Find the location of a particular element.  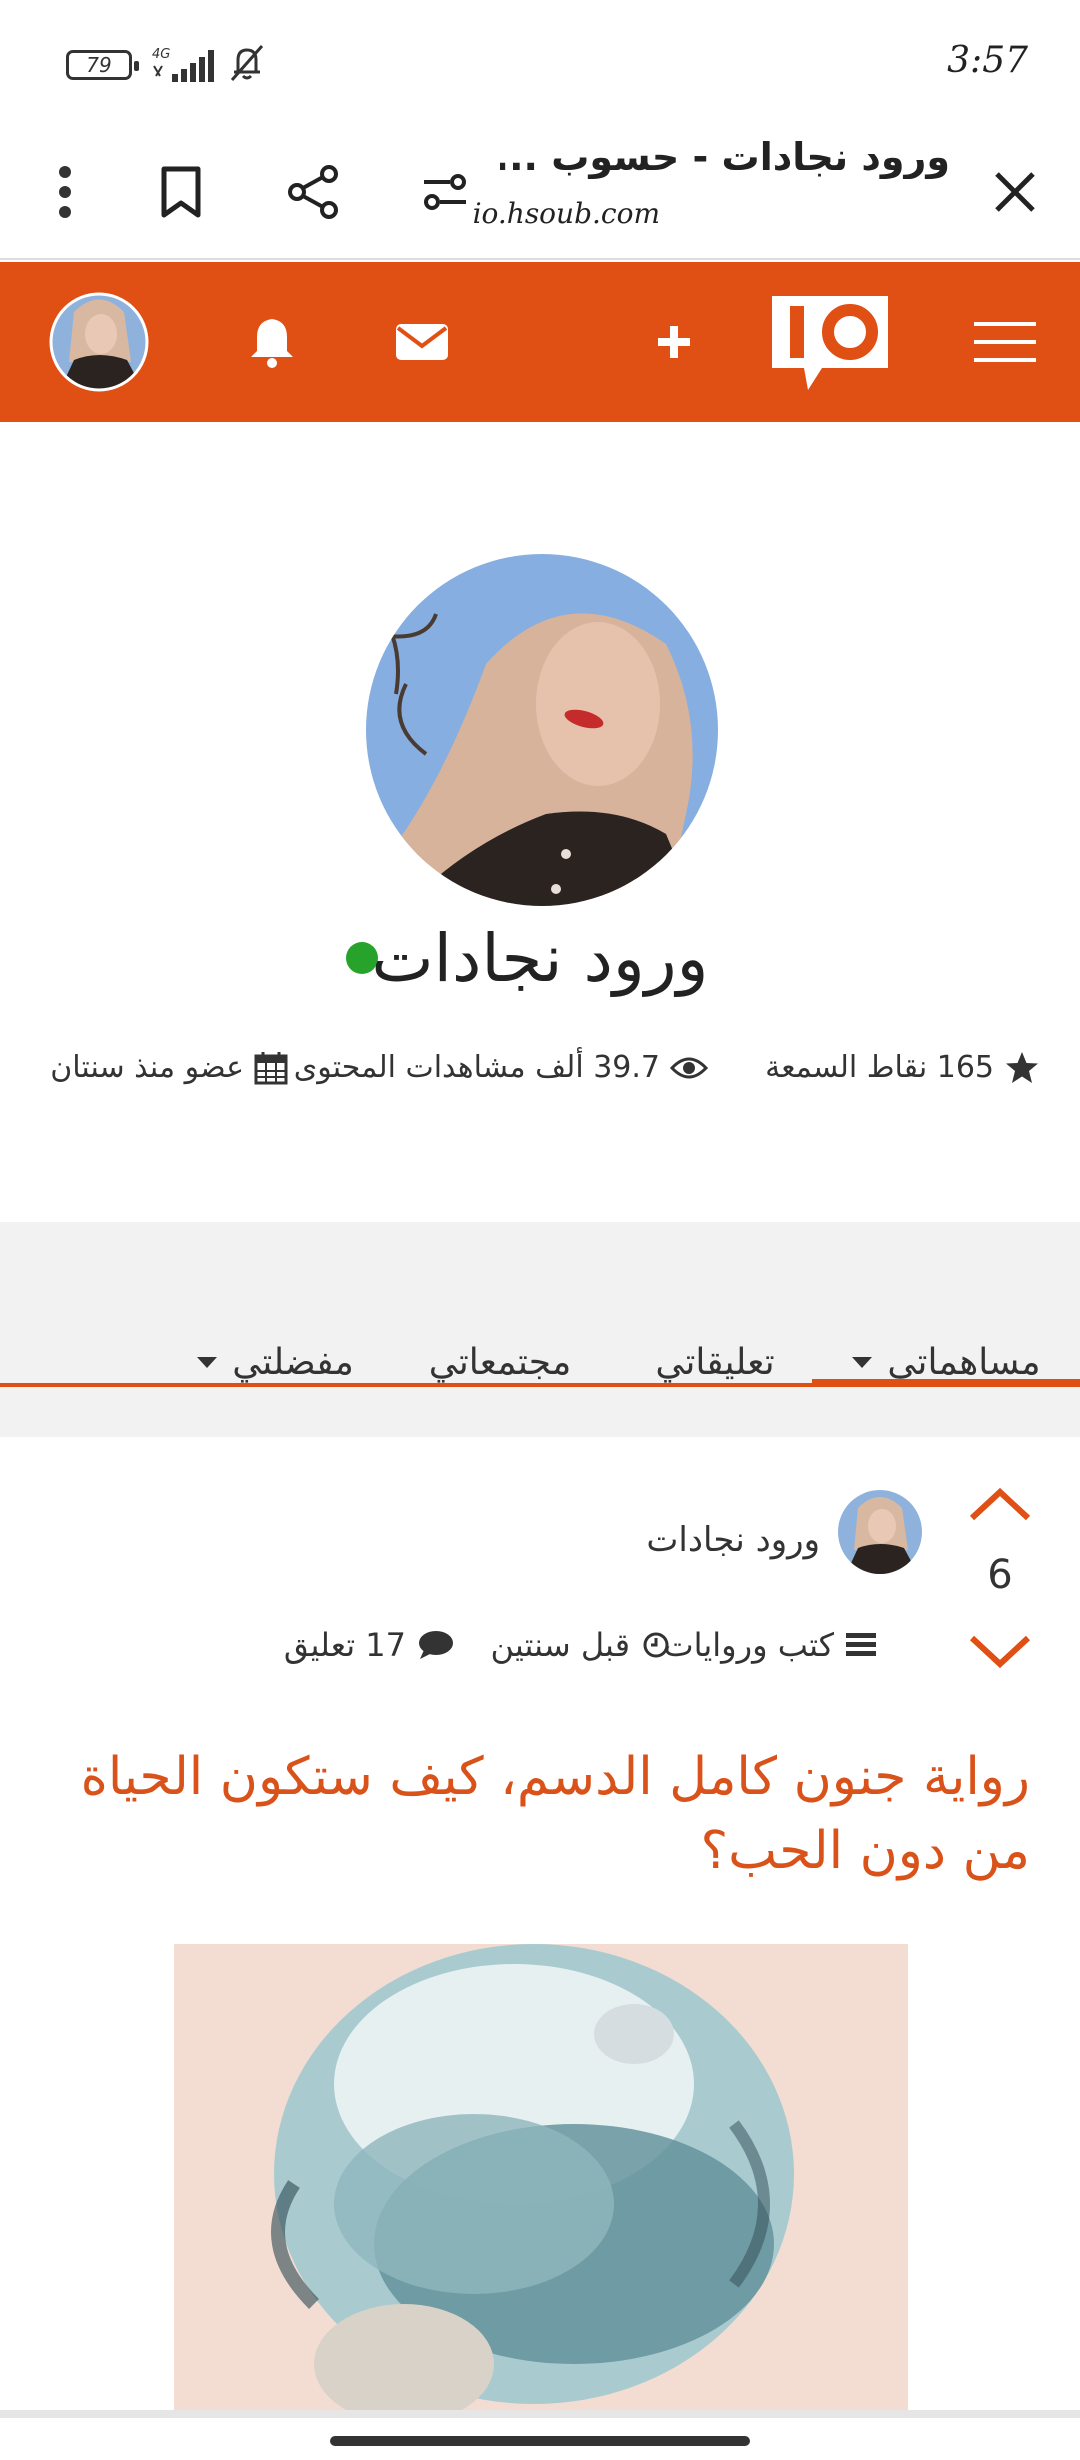

home-indicator is located at coordinates (540, 2441).